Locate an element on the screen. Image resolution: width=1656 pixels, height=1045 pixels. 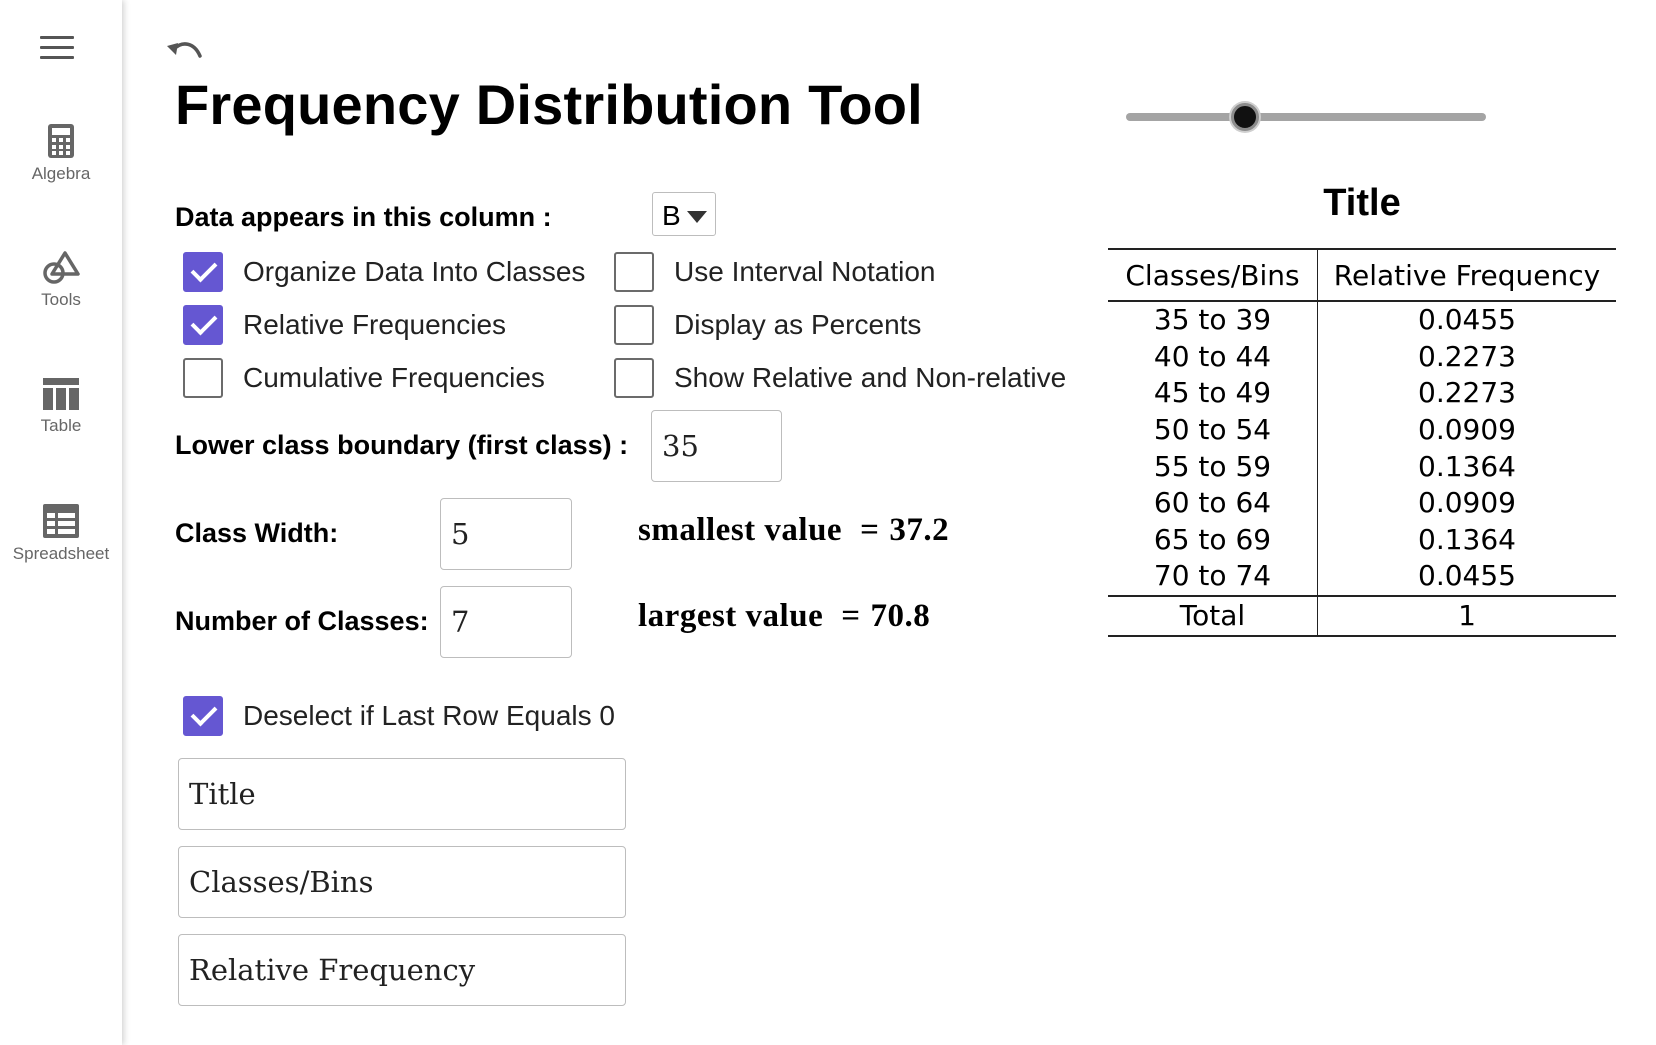
num-classes-label: Number of Classes: is located at coordinates (302, 621).